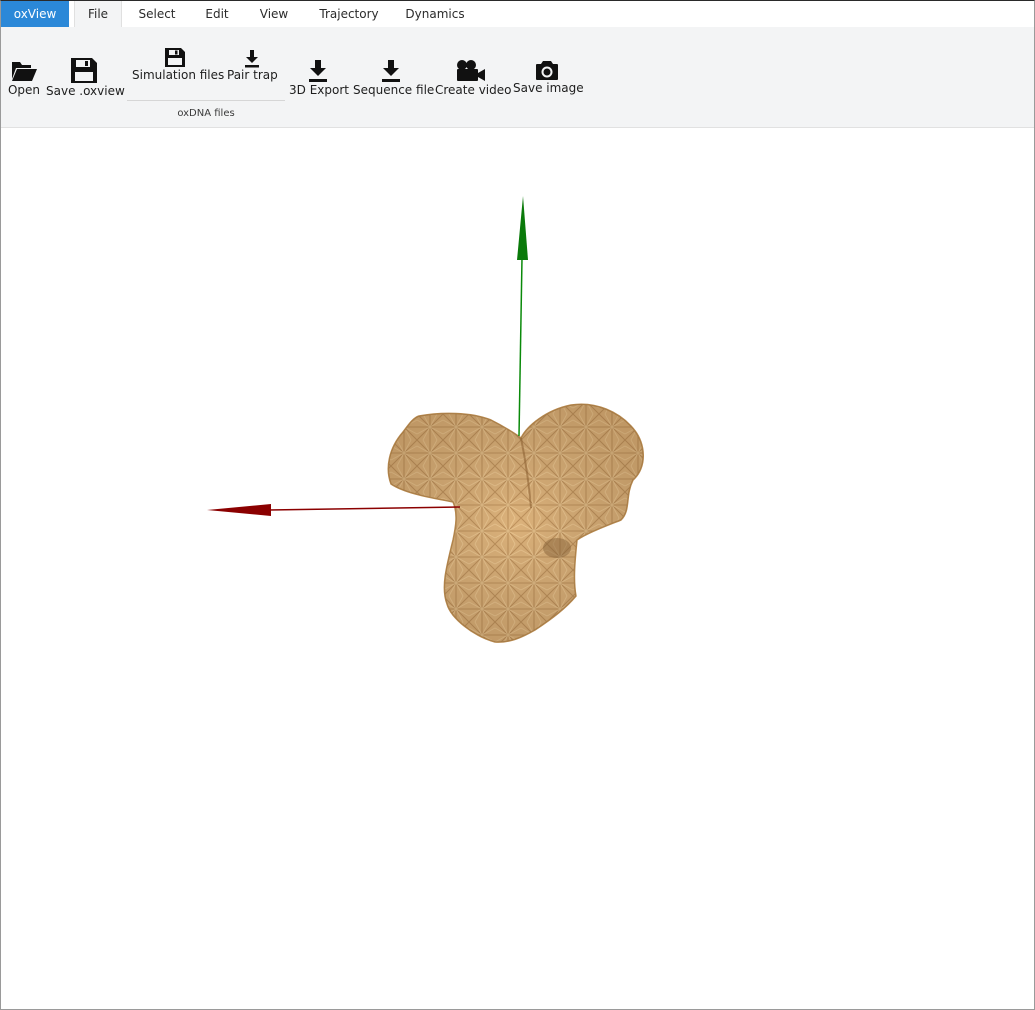  I want to click on video-camera-icon, so click(471, 70).